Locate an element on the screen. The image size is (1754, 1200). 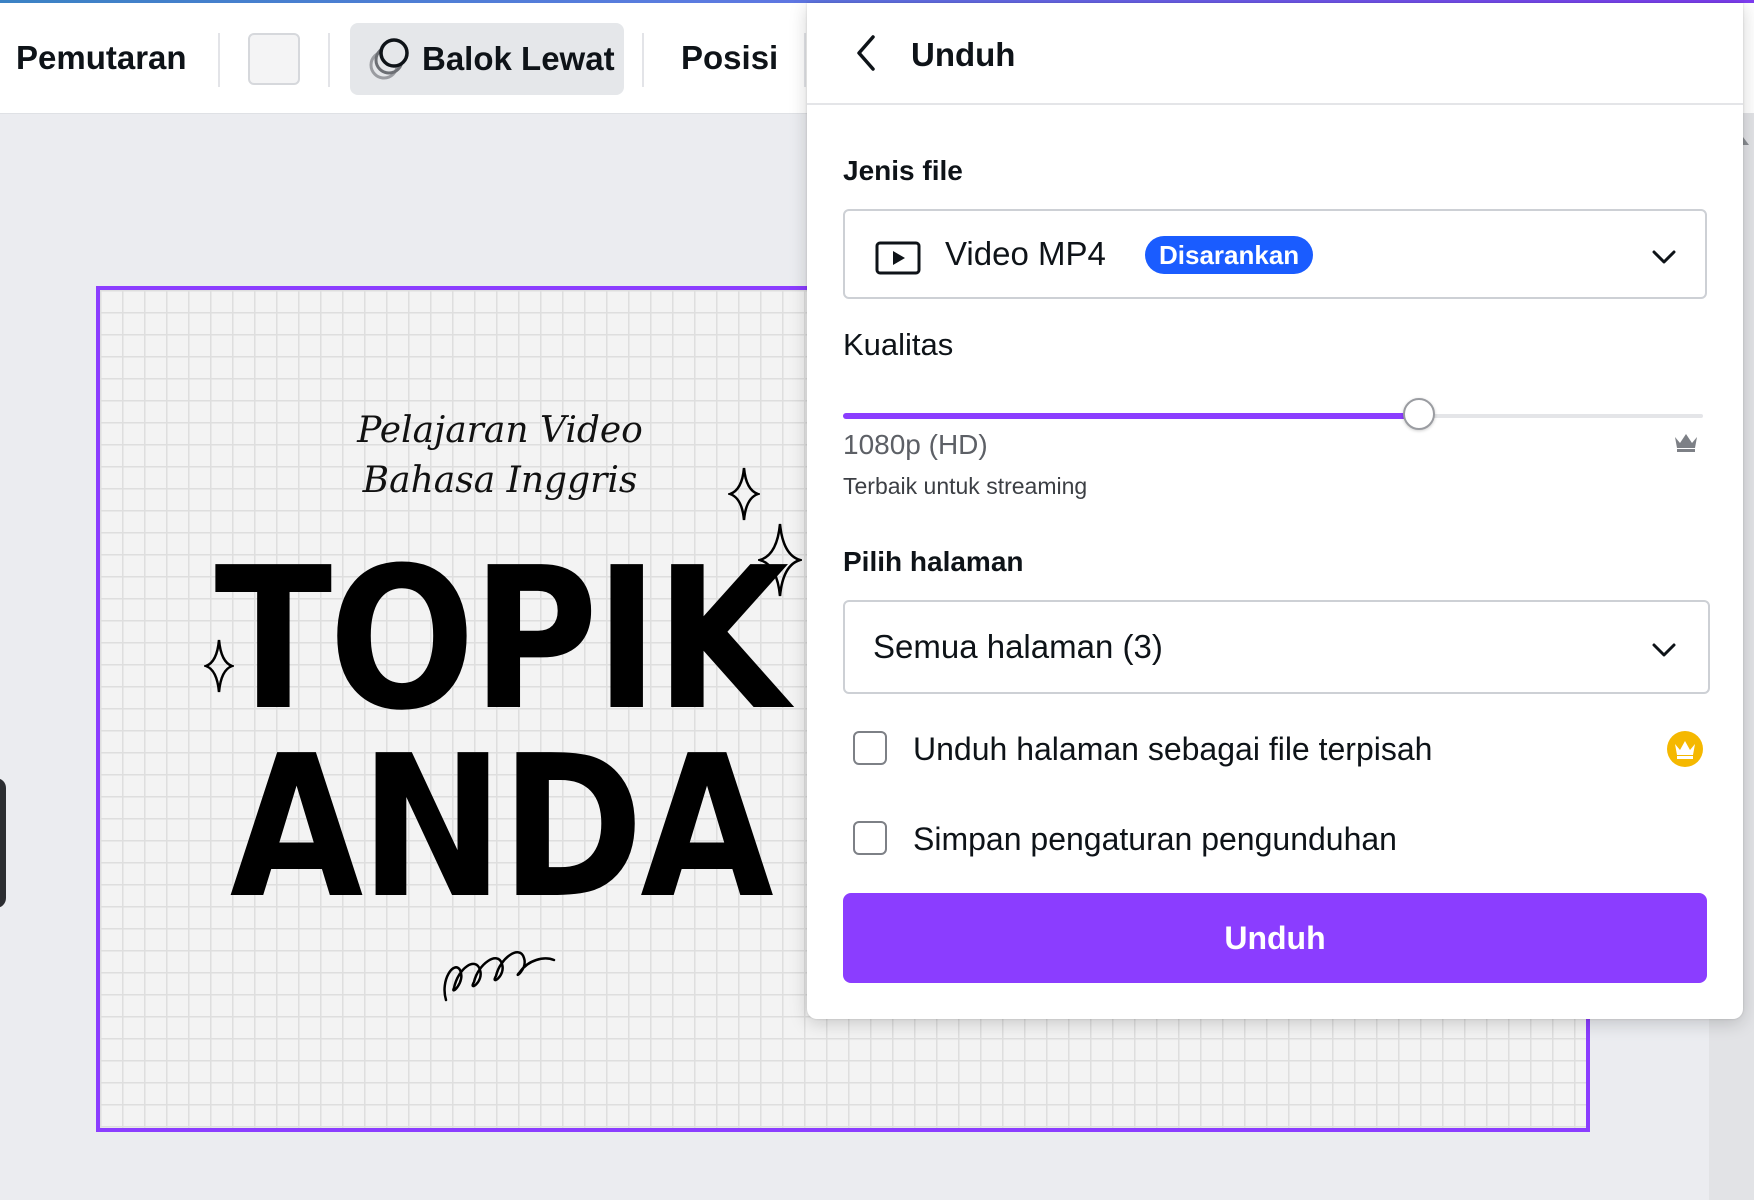
canvas-subtitle-line2: Bahasa Inggris is located at coordinates (500, 480).